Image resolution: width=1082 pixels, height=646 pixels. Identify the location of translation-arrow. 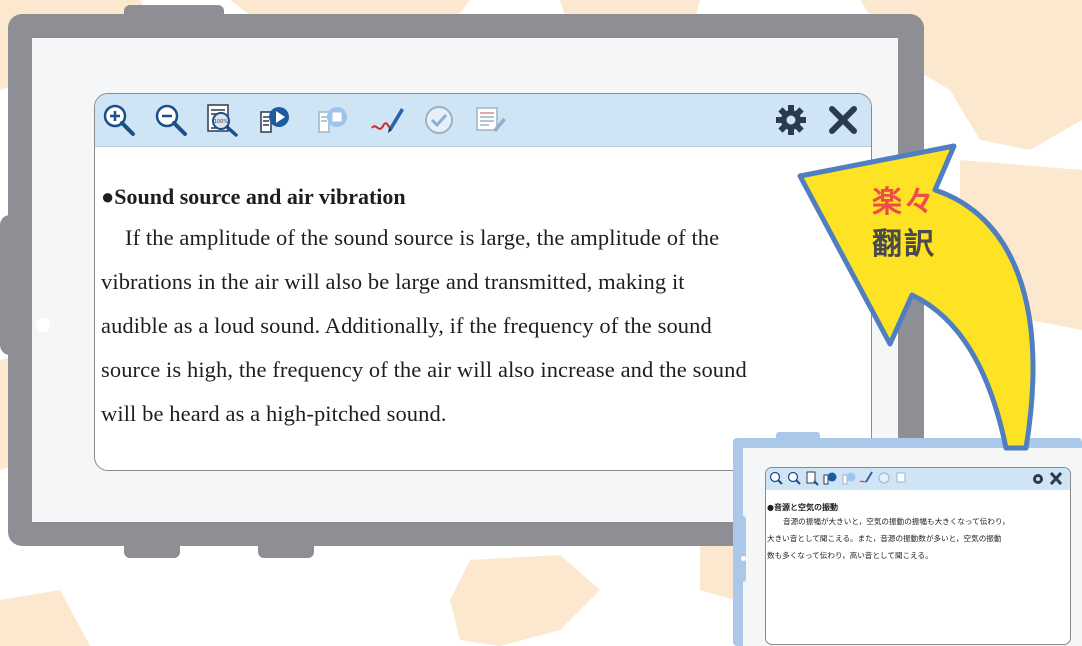
(916, 297).